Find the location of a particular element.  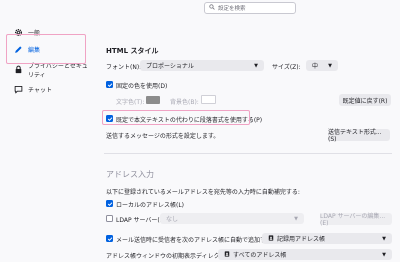

auto-add-recipients-checkbox is located at coordinates (109, 238).